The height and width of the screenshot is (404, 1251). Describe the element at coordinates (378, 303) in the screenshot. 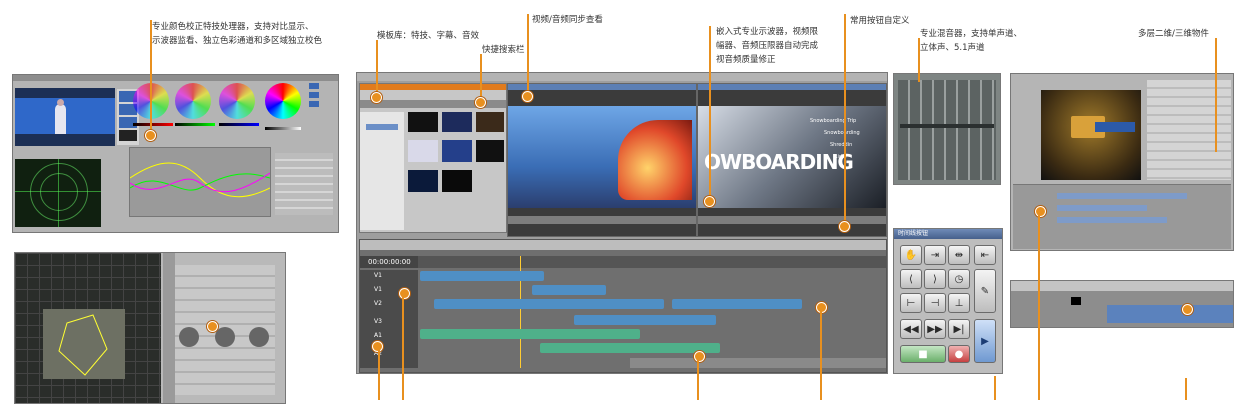

I see `track-label-3: V2` at that location.